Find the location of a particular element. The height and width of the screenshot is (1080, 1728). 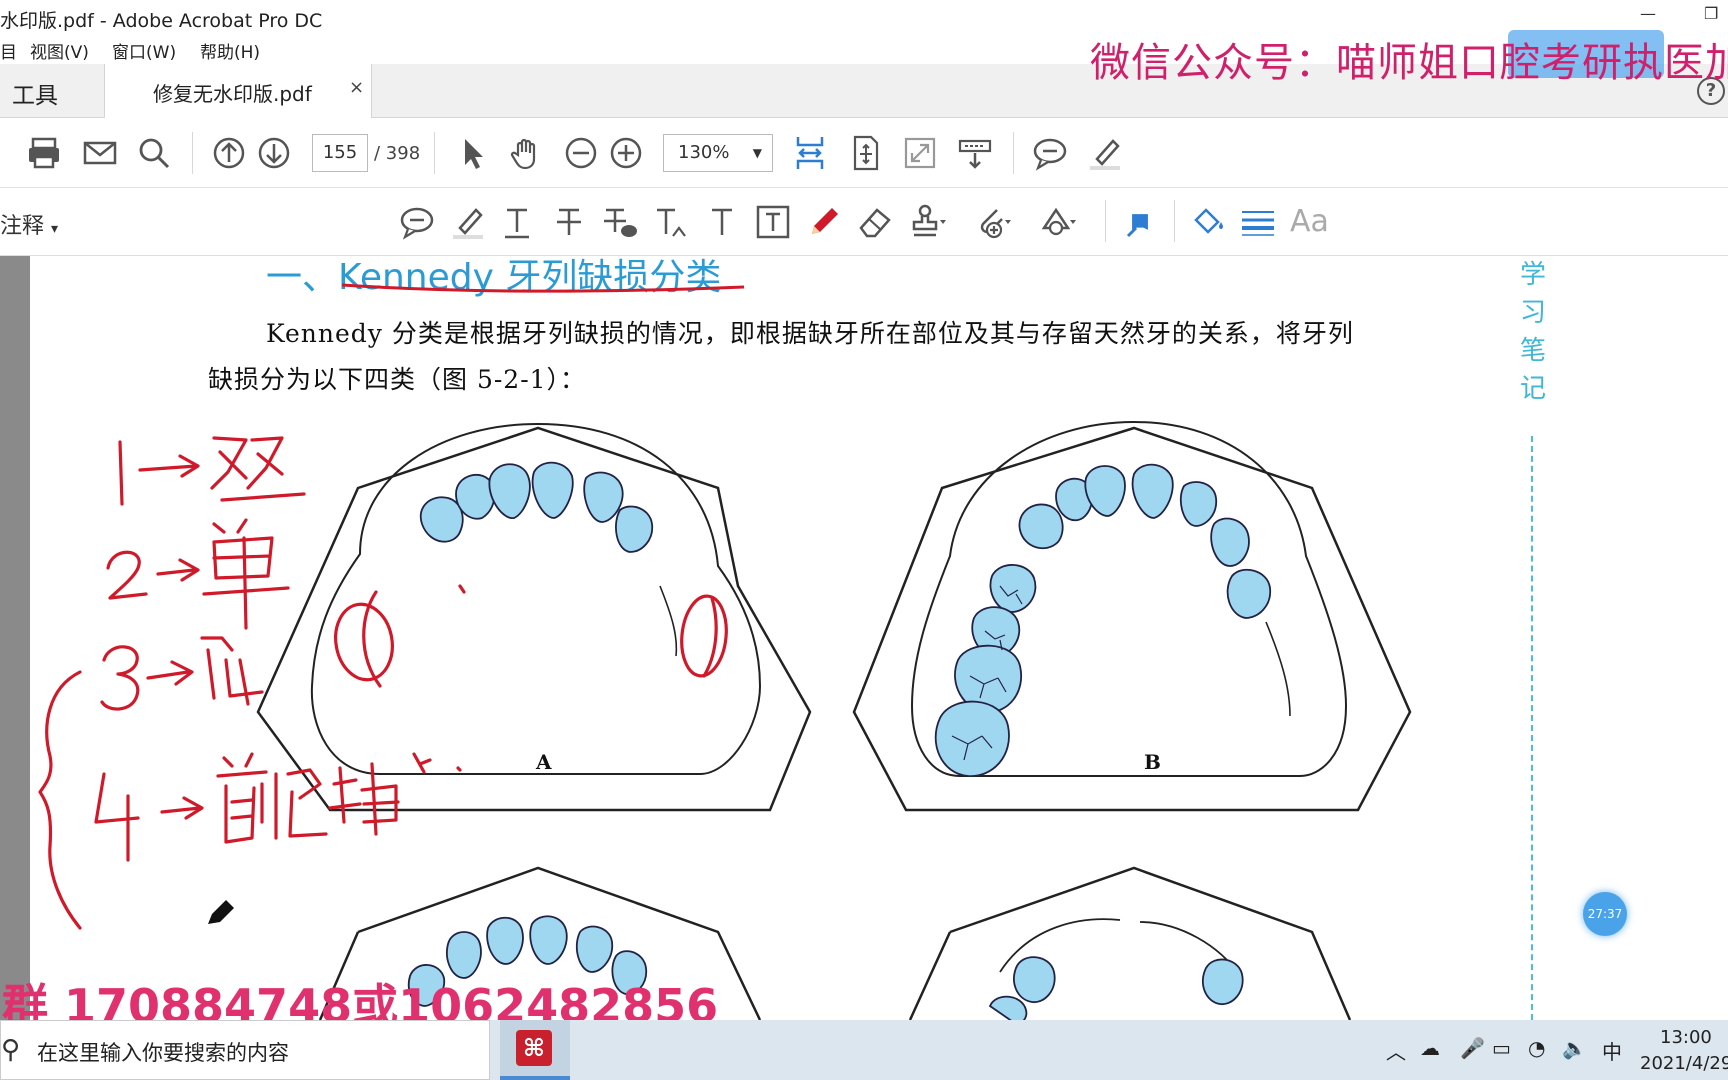

stamp-icon is located at coordinates (928, 222).